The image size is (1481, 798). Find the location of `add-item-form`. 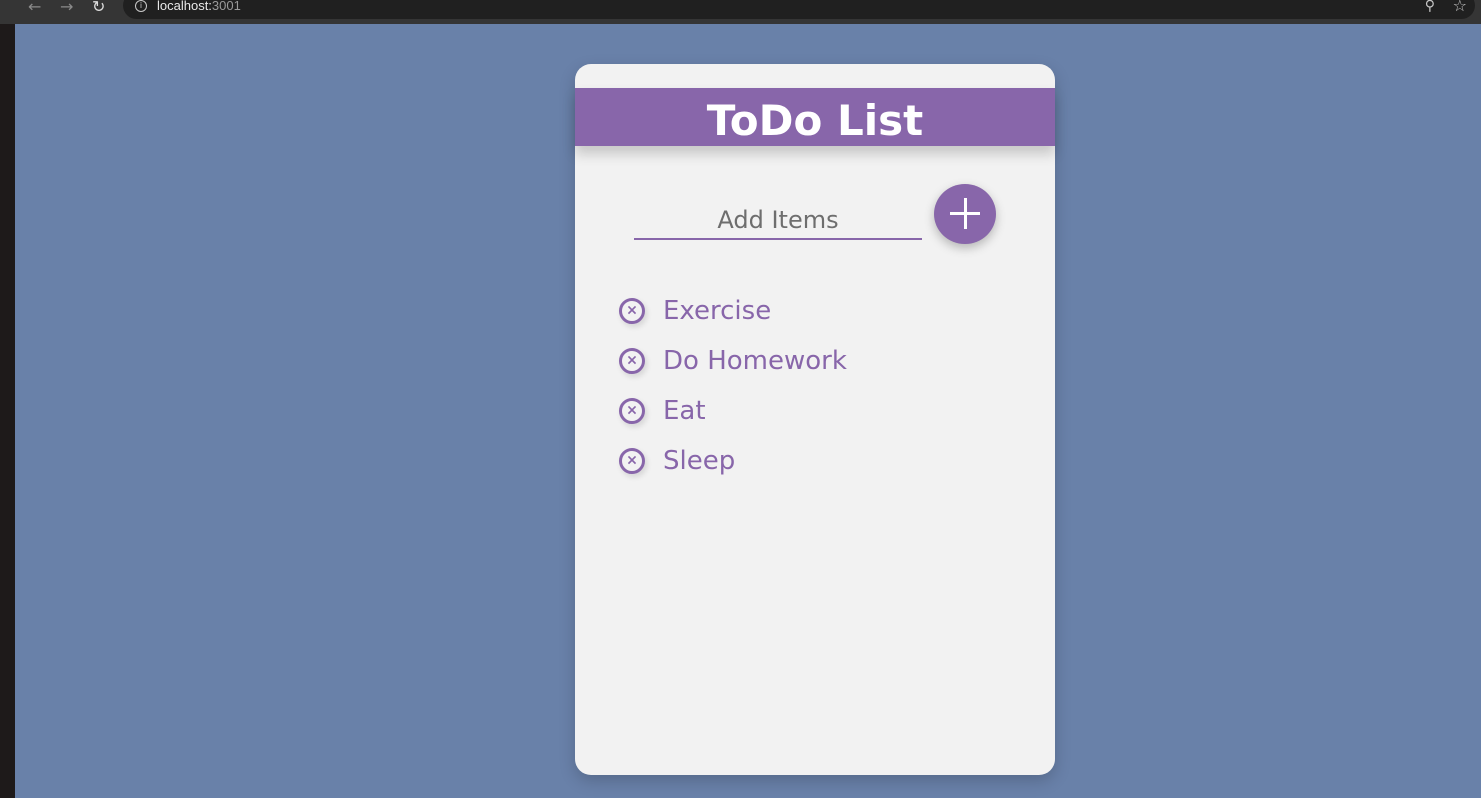

add-item-form is located at coordinates (819, 213).